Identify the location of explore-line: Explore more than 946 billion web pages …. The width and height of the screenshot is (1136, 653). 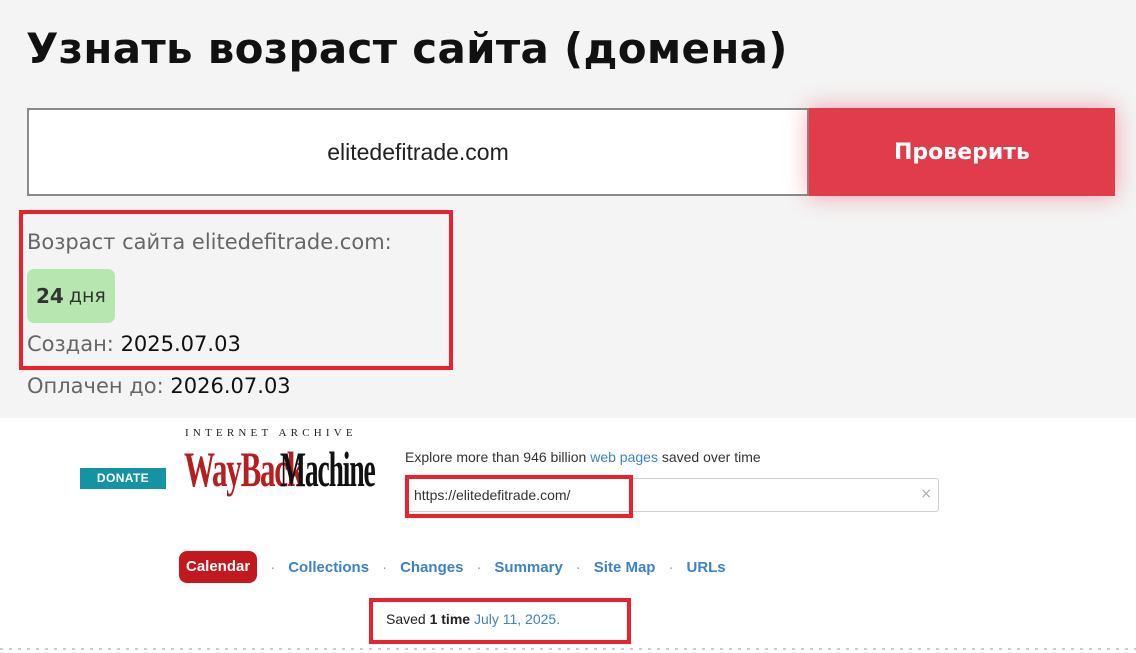
(583, 457).